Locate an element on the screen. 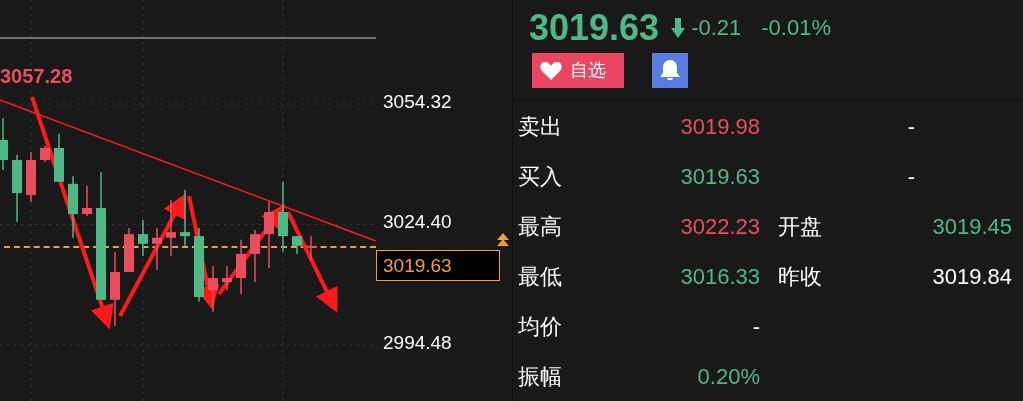 Image resolution: width=1023 pixels, height=401 pixels. stat-value: 3019.63 is located at coordinates (719, 176).